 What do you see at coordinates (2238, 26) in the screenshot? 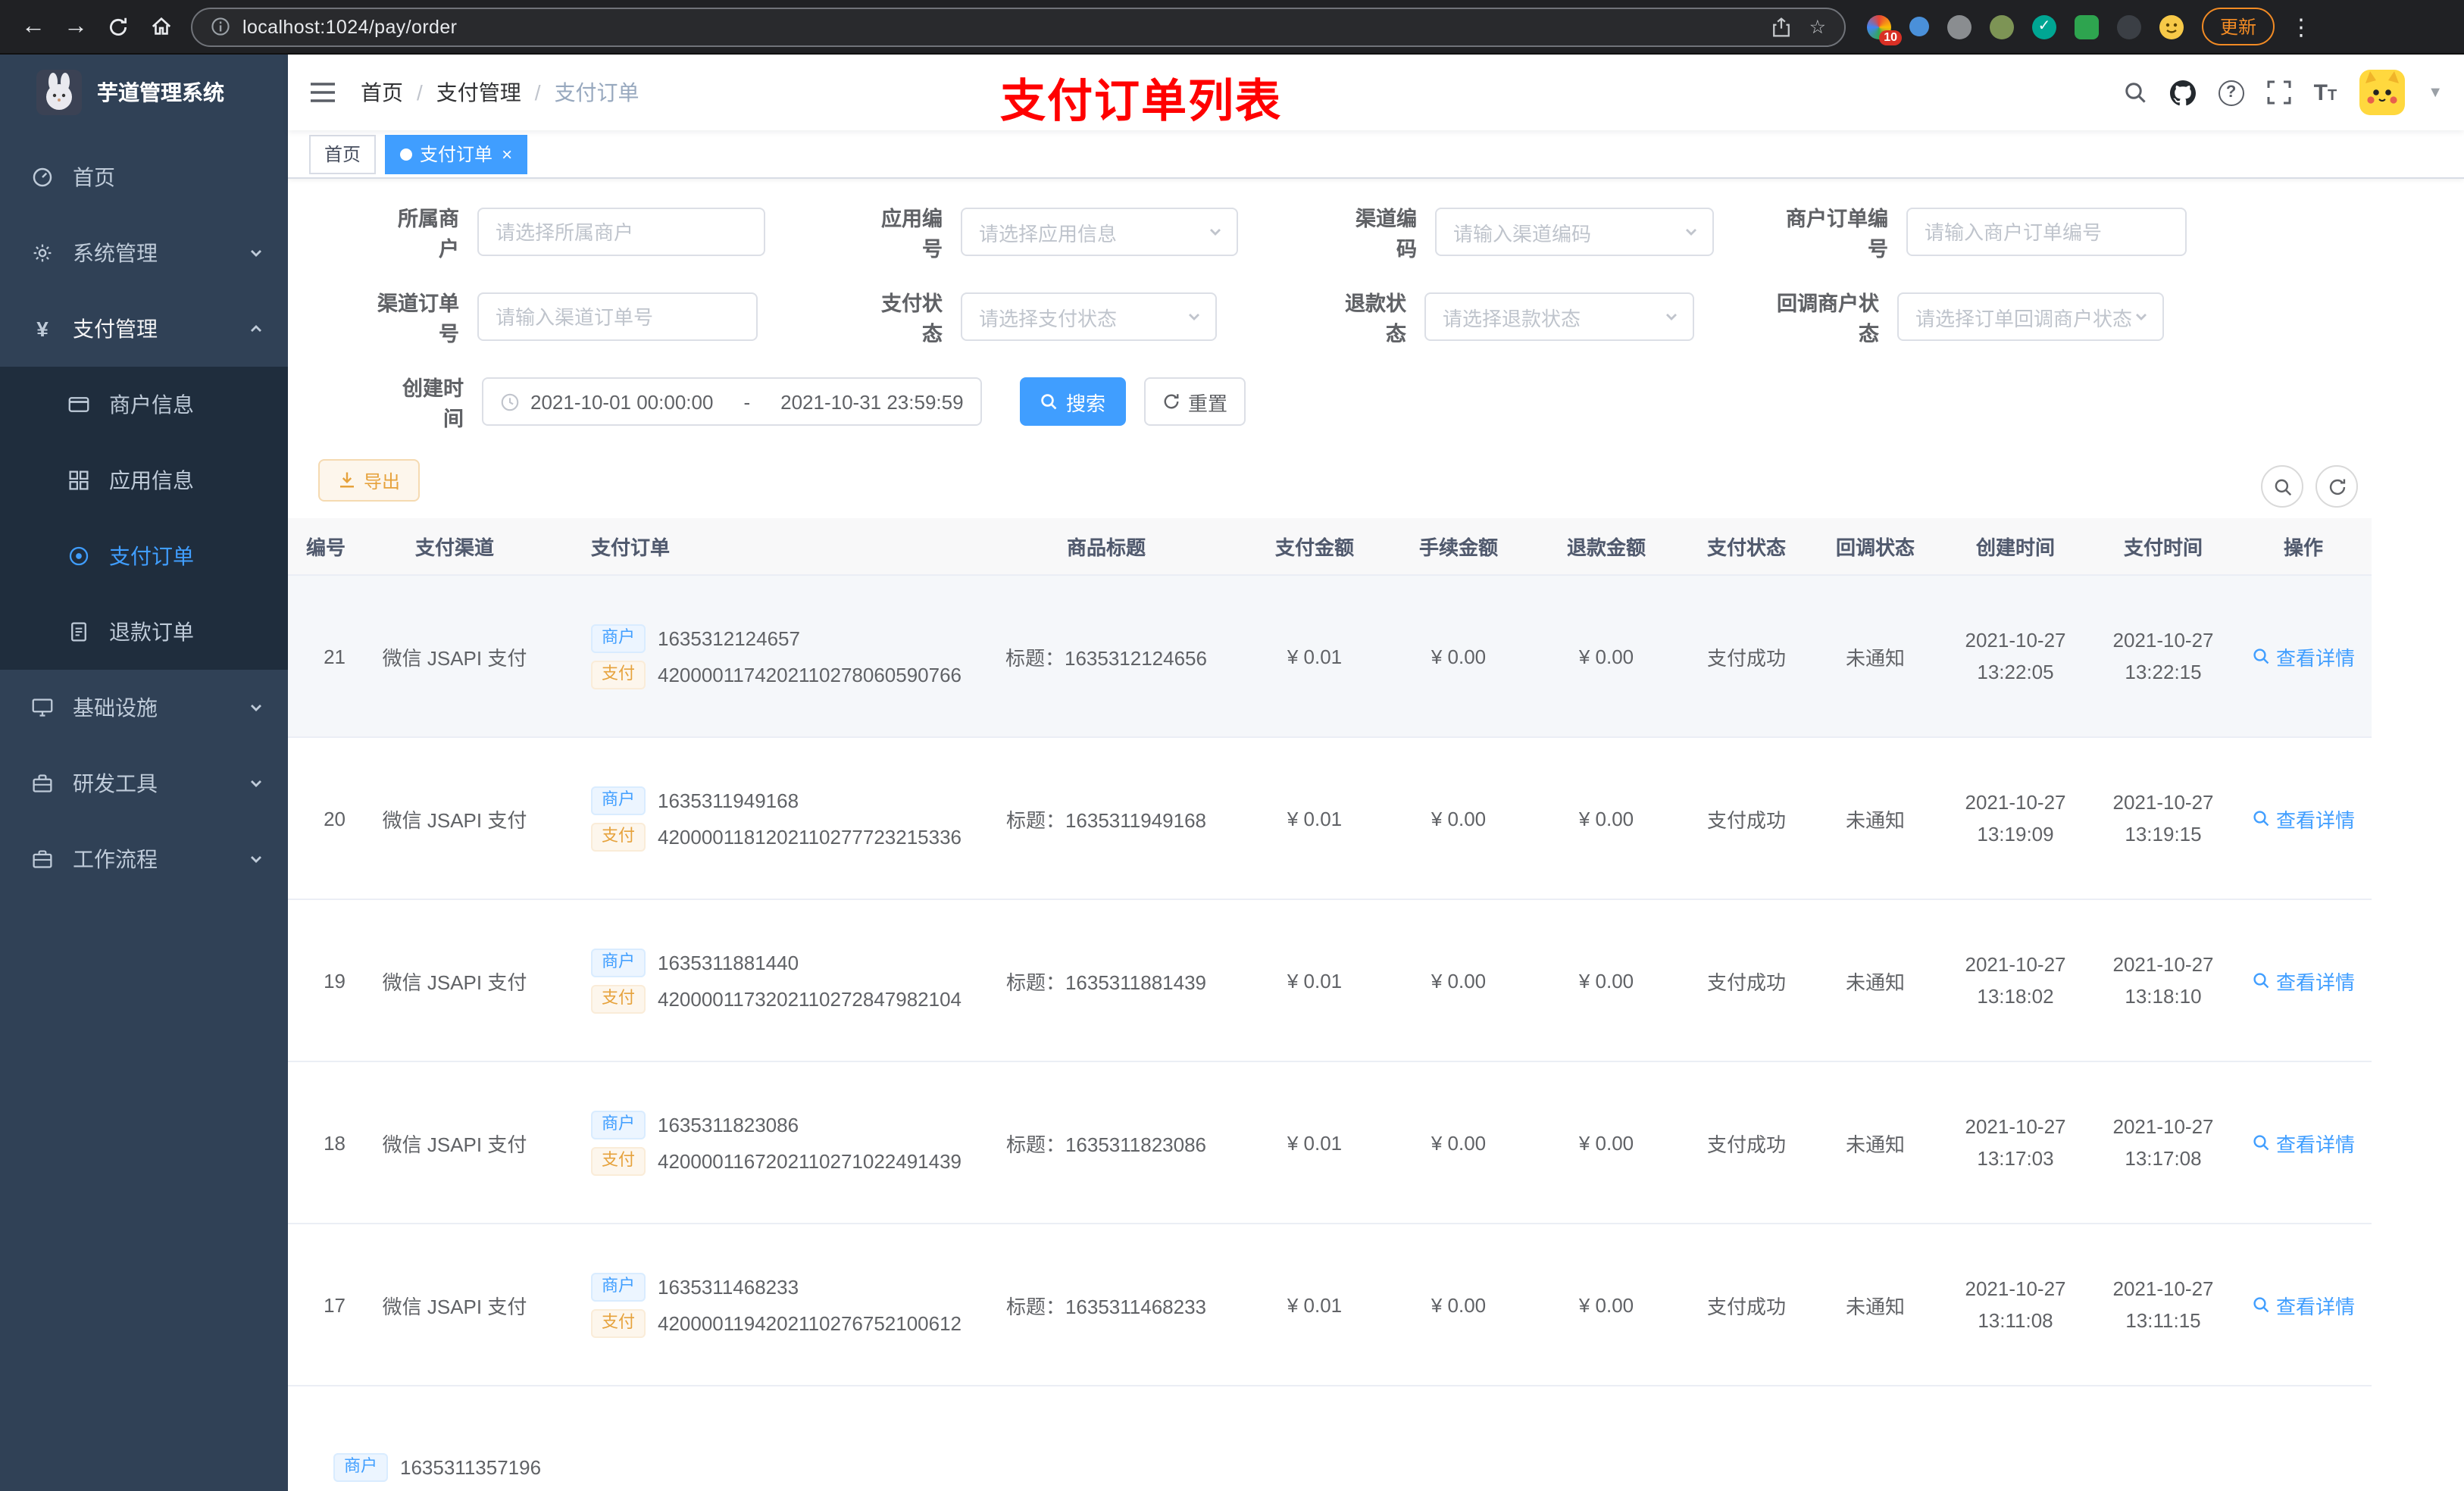
I see `browser-update-button: 更新` at bounding box center [2238, 26].